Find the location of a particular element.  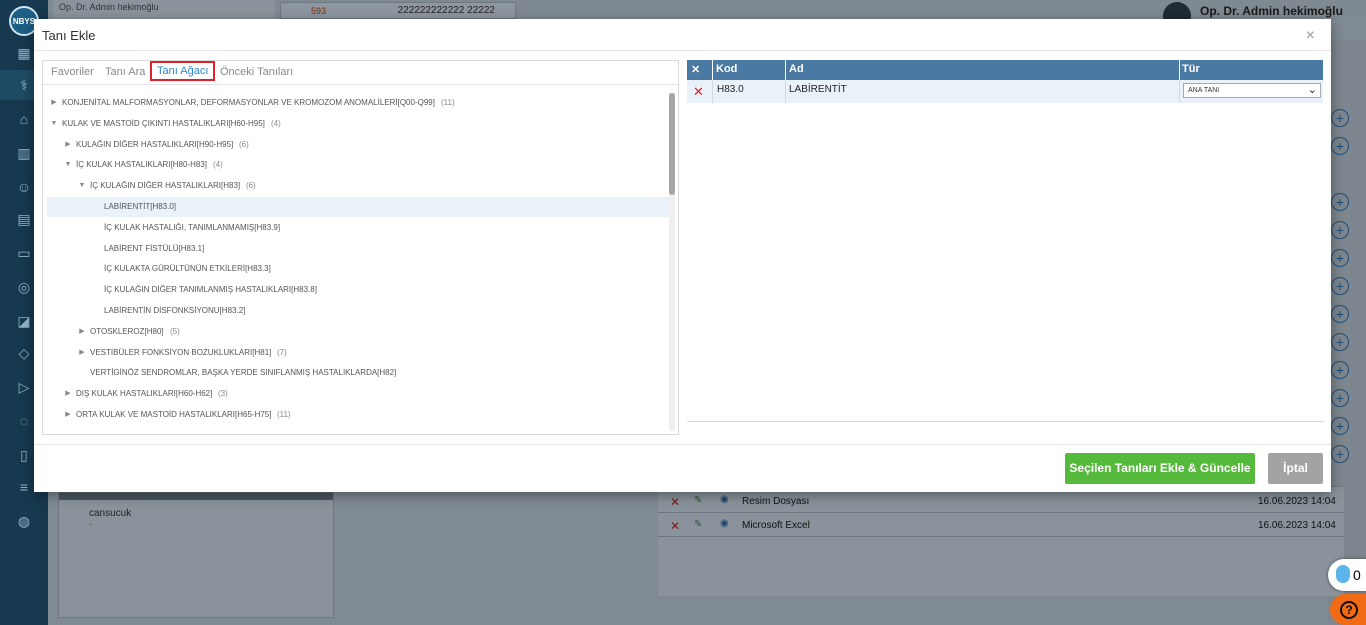

tree-node: ▶ KULAĞIN DİĞER HASTALIKLARI[H90-H95] (6) is located at coordinates (358, 145).